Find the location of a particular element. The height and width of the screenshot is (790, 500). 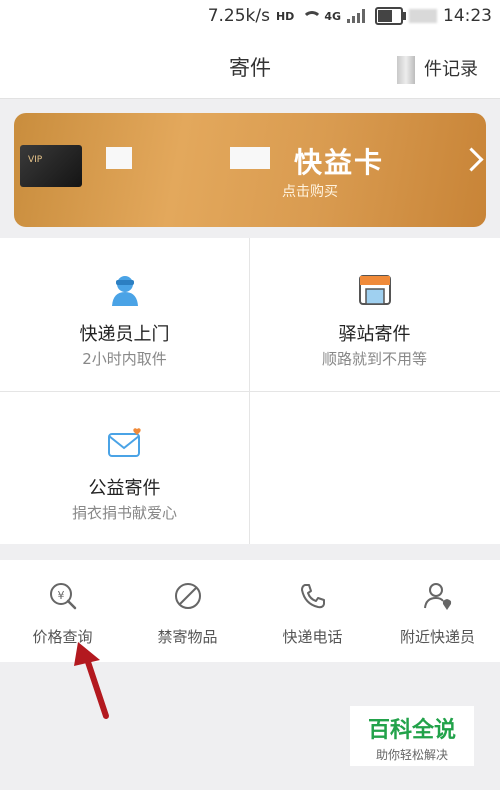

banner-subtitle: 点击购买 is located at coordinates (310, 192).